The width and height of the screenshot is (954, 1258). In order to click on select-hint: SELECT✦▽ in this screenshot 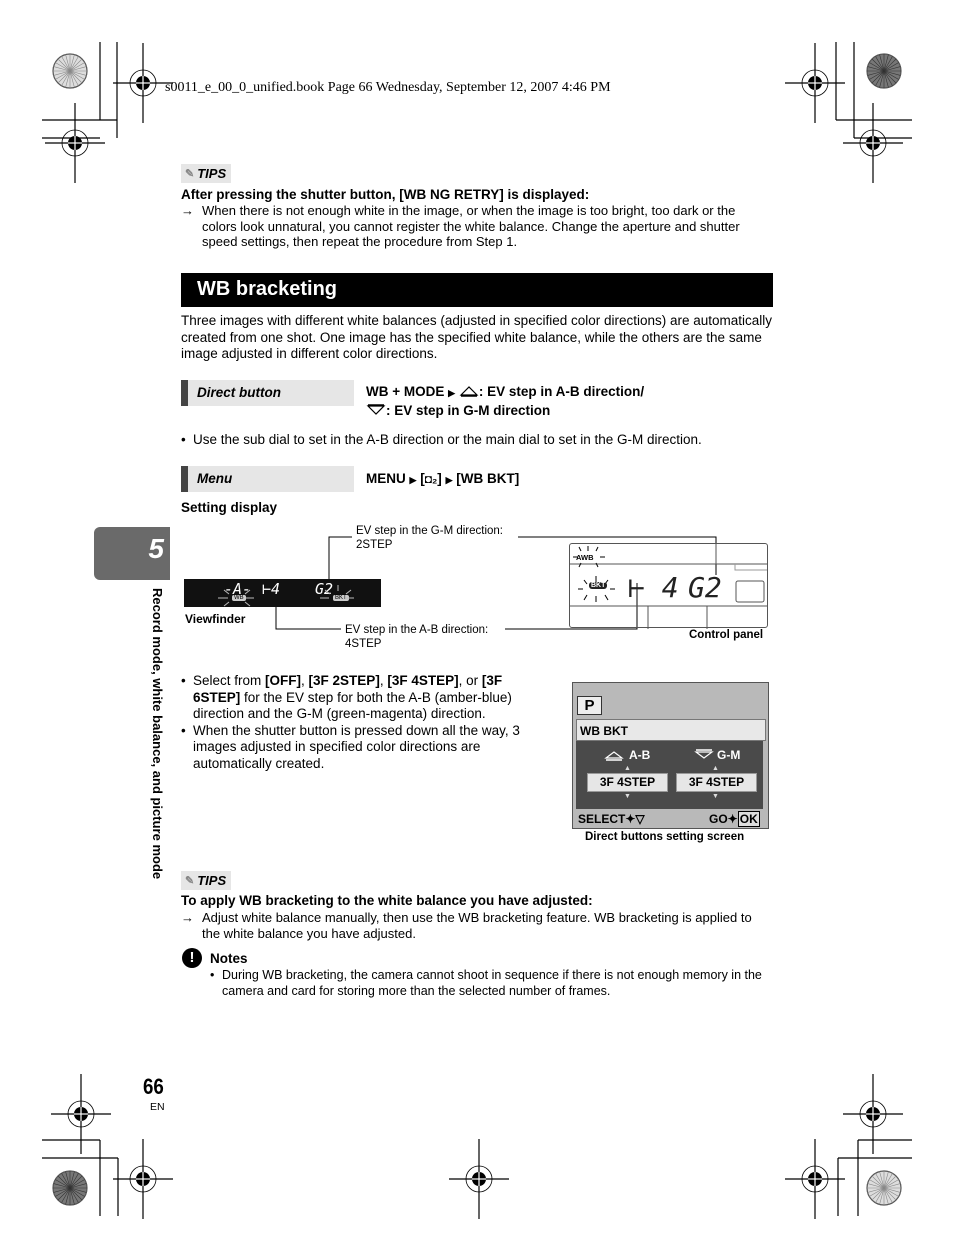, I will do `click(611, 819)`.